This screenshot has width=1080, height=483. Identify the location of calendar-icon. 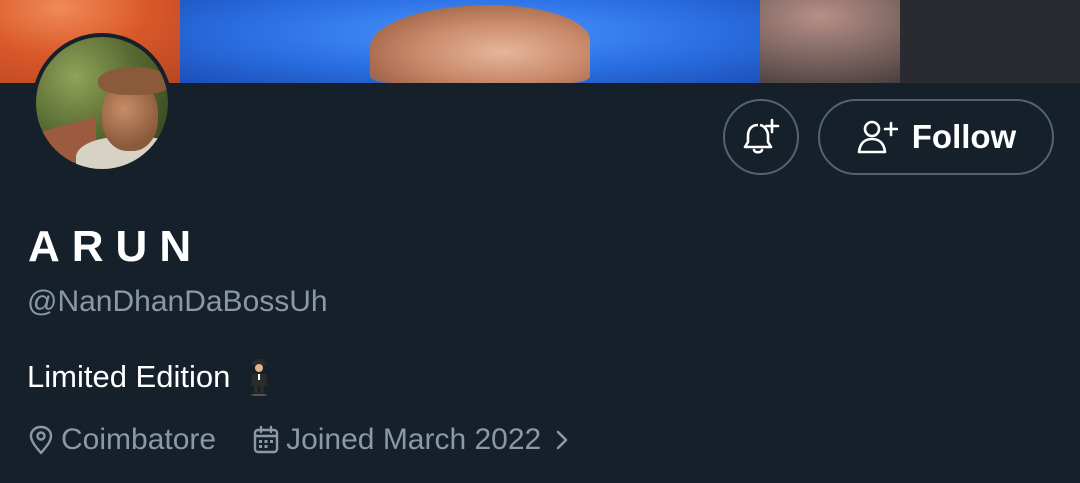
(266, 439).